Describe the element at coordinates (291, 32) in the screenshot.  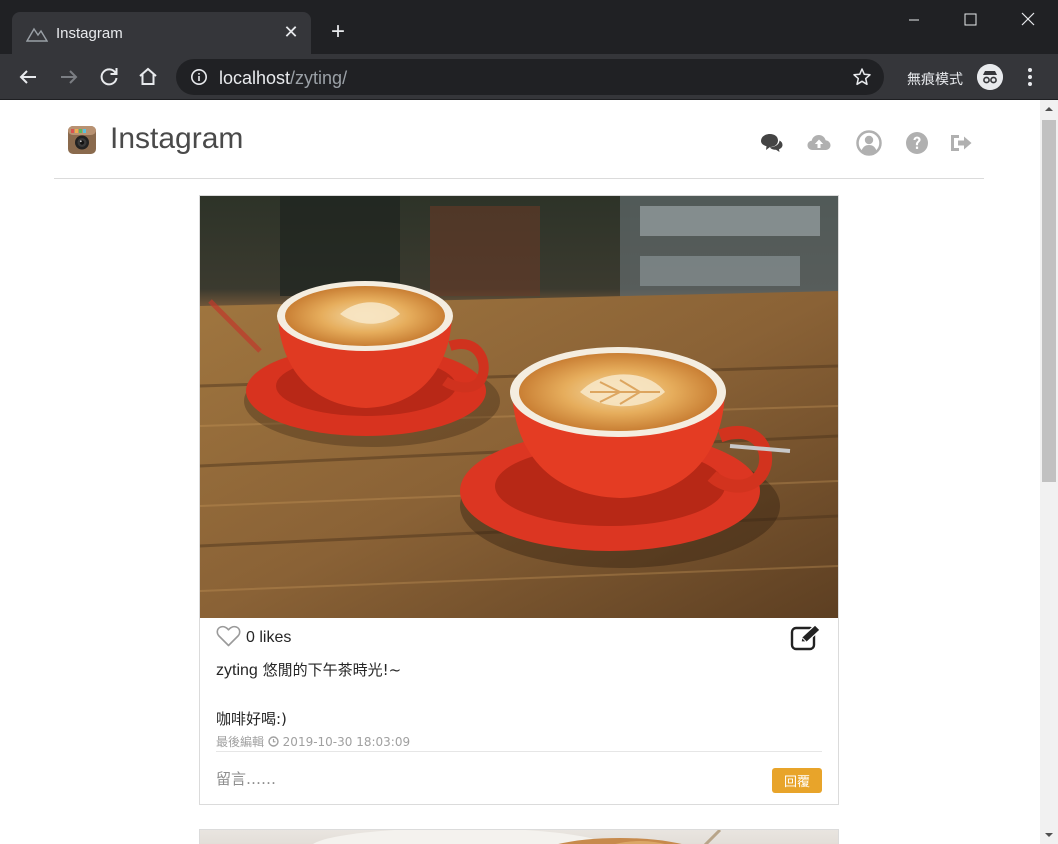
I see `tab-close-icon: ✕` at that location.